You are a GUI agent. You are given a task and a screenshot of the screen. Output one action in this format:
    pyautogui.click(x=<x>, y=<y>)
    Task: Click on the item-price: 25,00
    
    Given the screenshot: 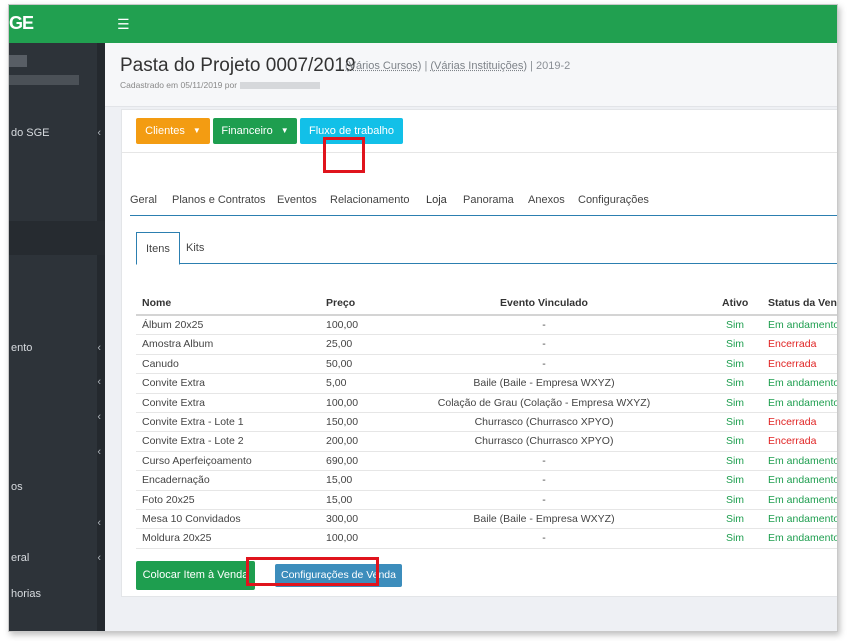 What is the action you would take?
    pyautogui.click(x=339, y=344)
    